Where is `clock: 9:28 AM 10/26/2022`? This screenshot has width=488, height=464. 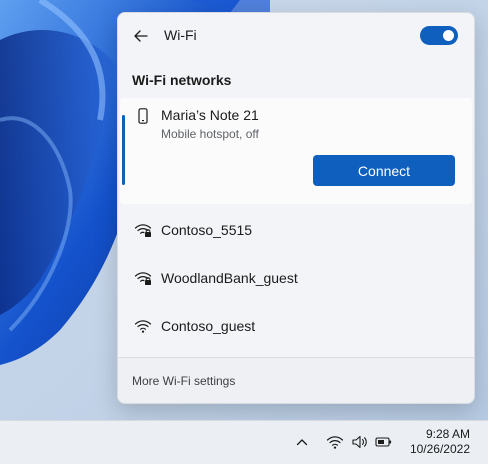 clock: 9:28 AM 10/26/2022 is located at coordinates (440, 442).